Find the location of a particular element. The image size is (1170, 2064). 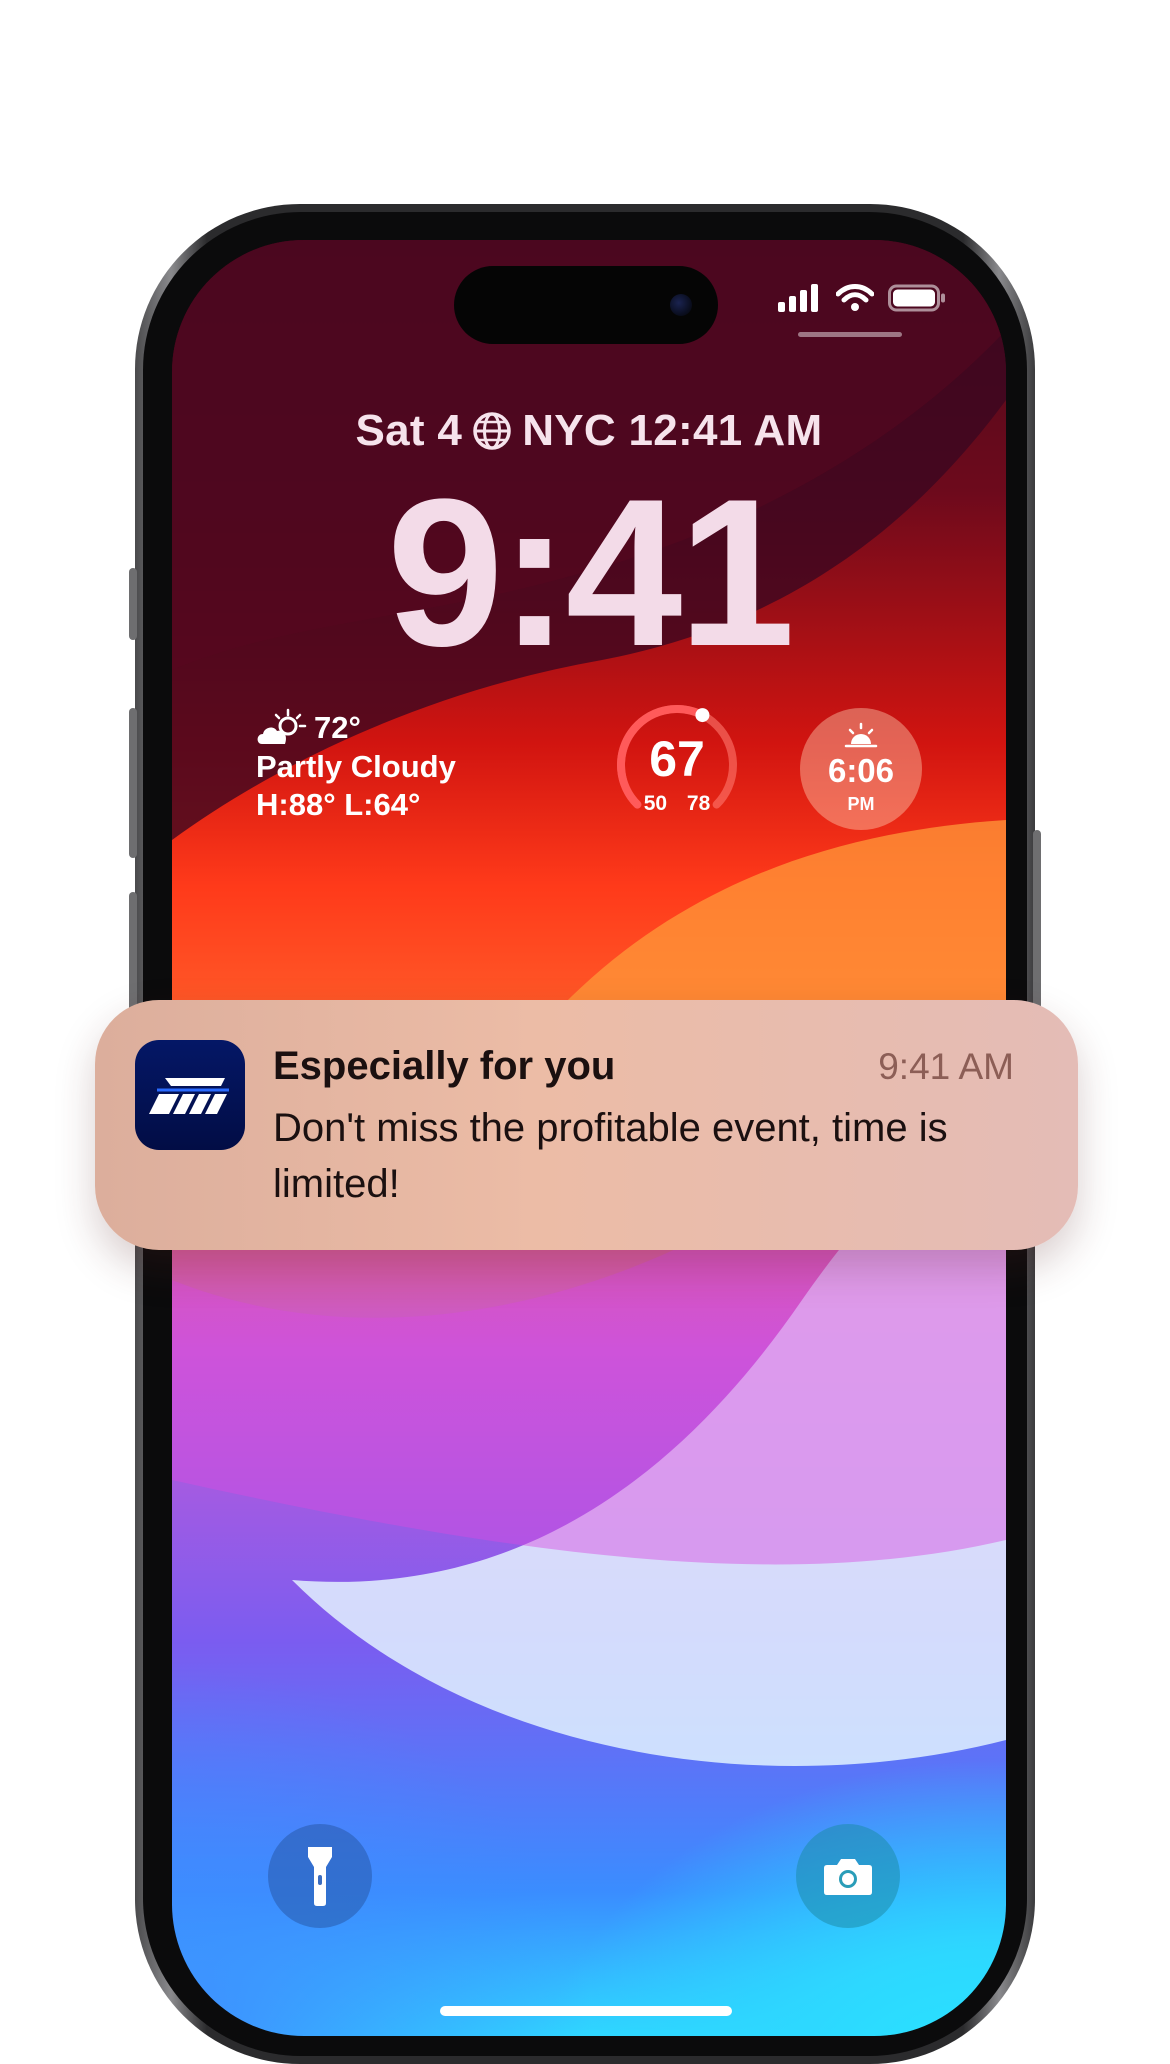

sunset-ampm: PM is located at coordinates (861, 804).